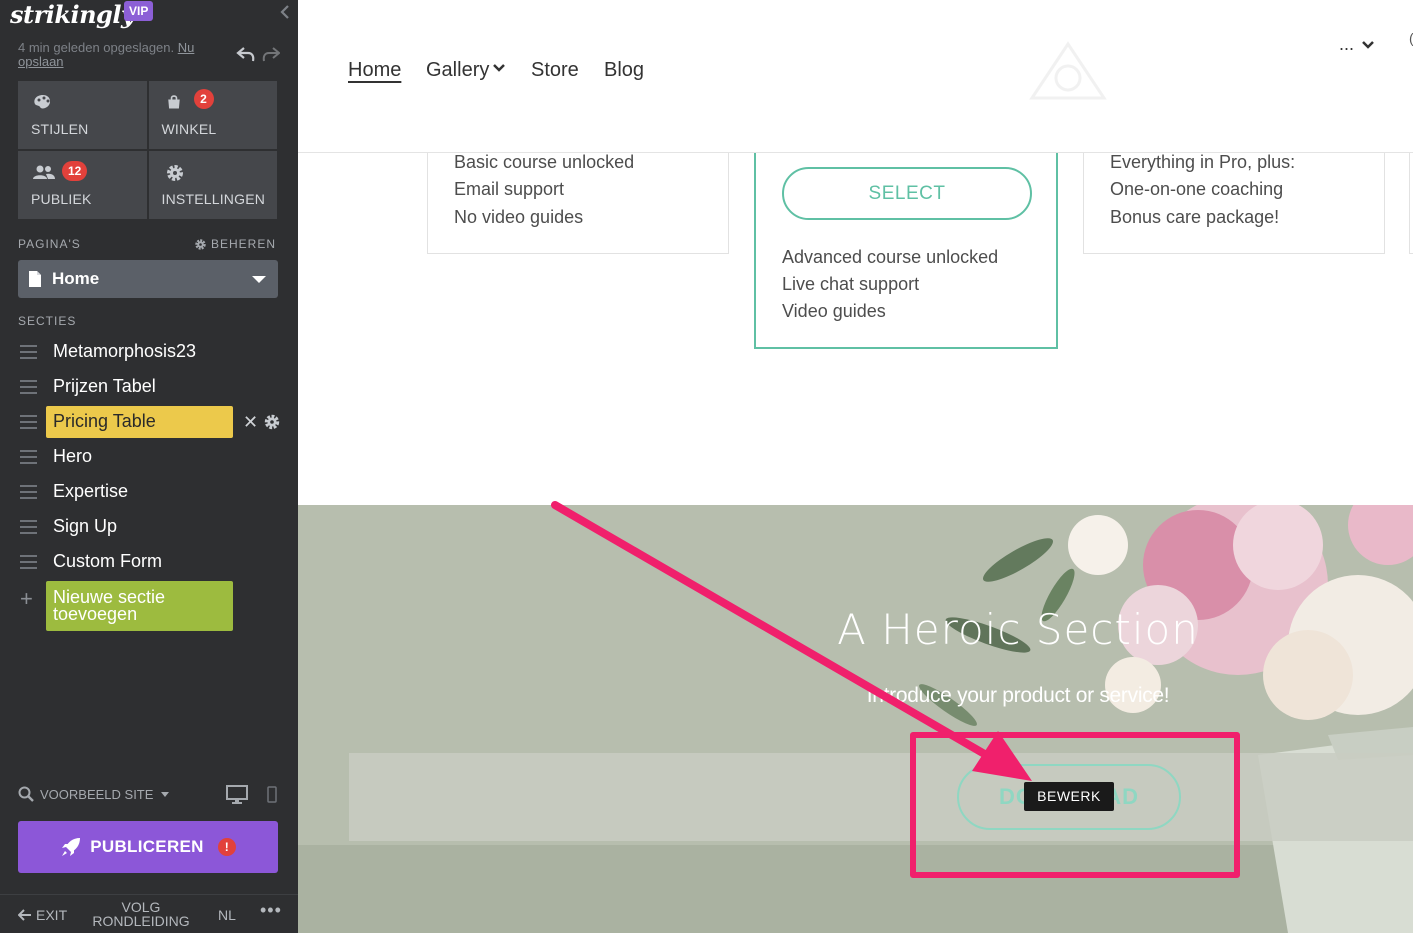 The height and width of the screenshot is (933, 1413). What do you see at coordinates (544, 162) in the screenshot?
I see `pricing-feature: Basic course unlocked` at bounding box center [544, 162].